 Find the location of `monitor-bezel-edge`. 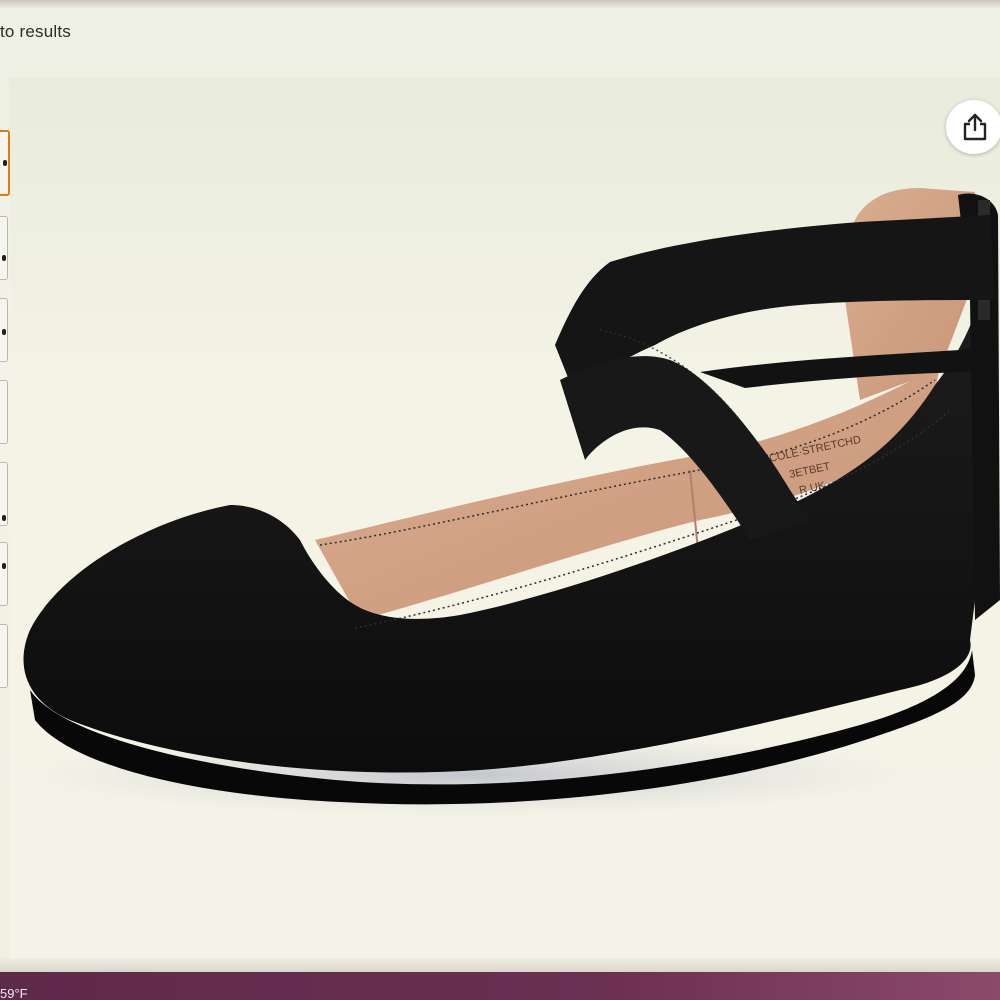

monitor-bezel-edge is located at coordinates (500, 965).